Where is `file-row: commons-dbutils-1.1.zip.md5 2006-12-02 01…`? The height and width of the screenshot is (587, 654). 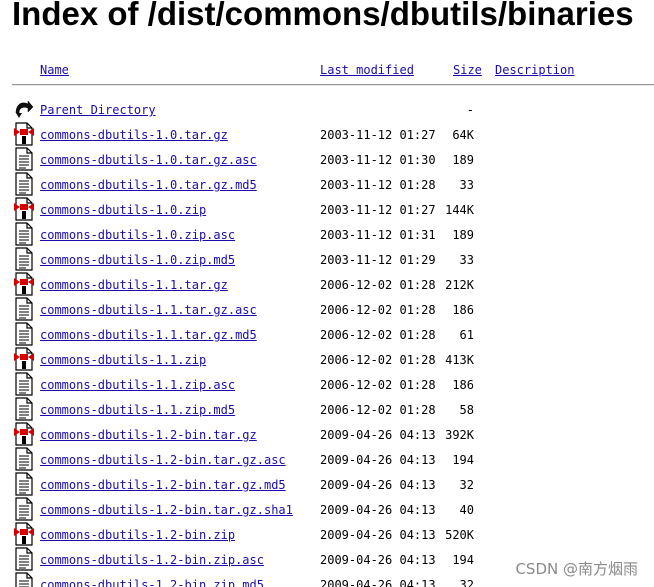 file-row: commons-dbutils-1.1.zip.md5 2006-12-02 01… is located at coordinates (327, 412).